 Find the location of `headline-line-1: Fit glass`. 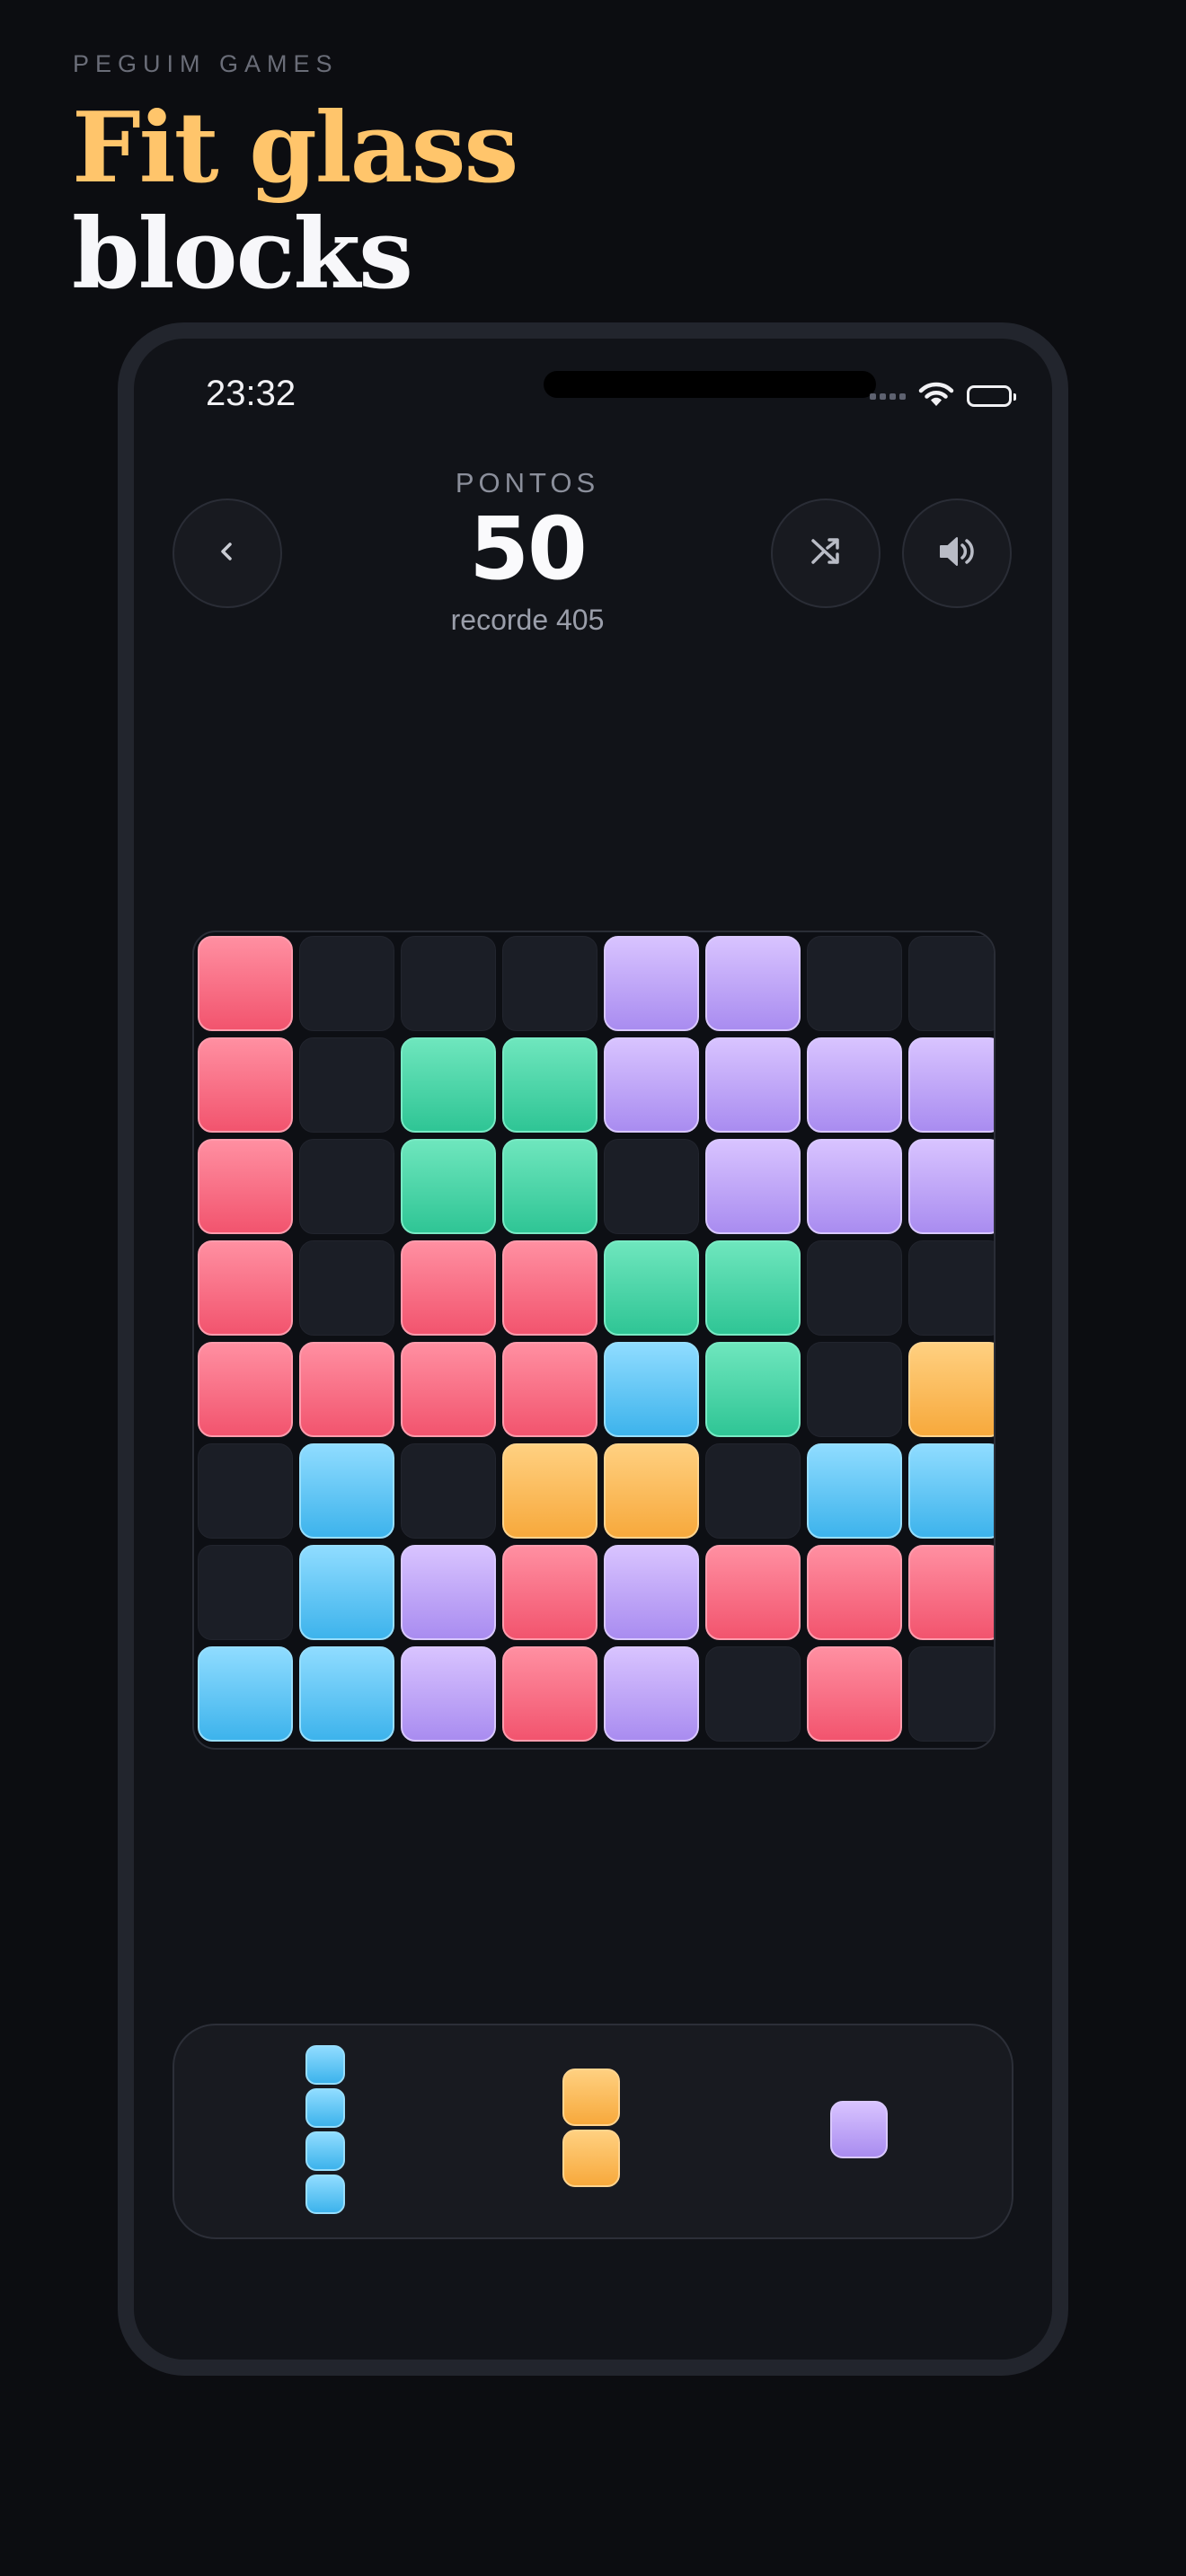

headline-line-1: Fit glass is located at coordinates (295, 148).